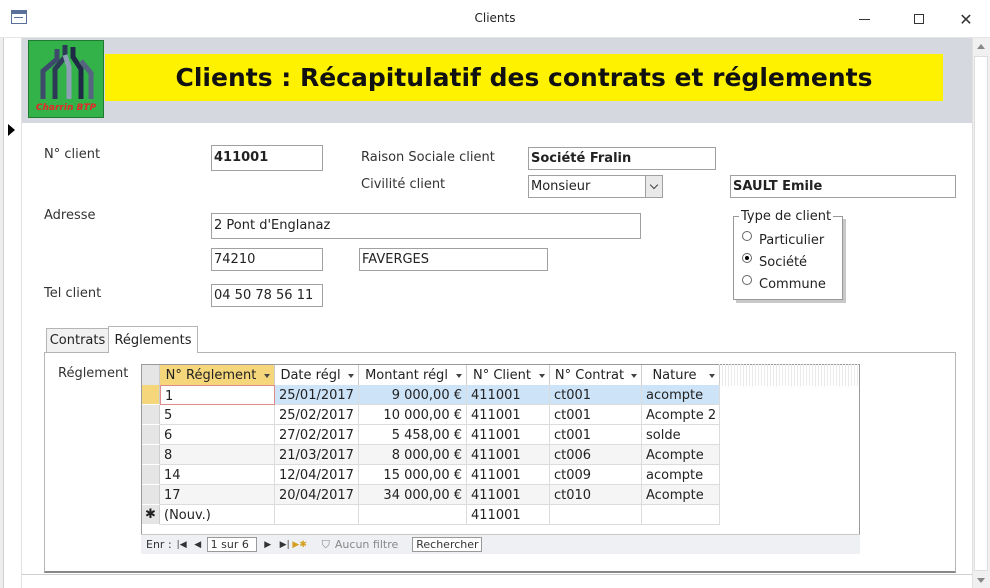 Image resolution: width=990 pixels, height=588 pixels. What do you see at coordinates (317, 376) in the screenshot?
I see `column-header-date: Date régl` at bounding box center [317, 376].